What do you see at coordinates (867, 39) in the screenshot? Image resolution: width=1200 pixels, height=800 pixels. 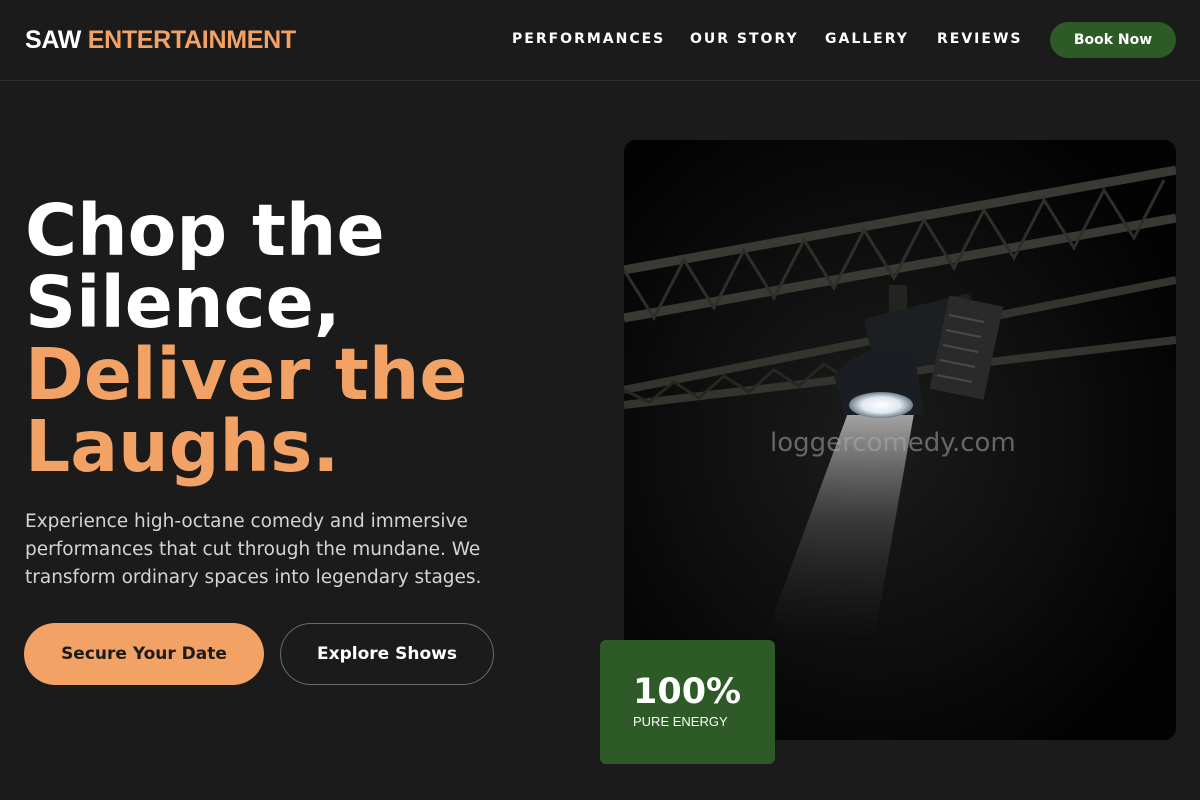 I see `nav-link-gallery: GALLERY` at bounding box center [867, 39].